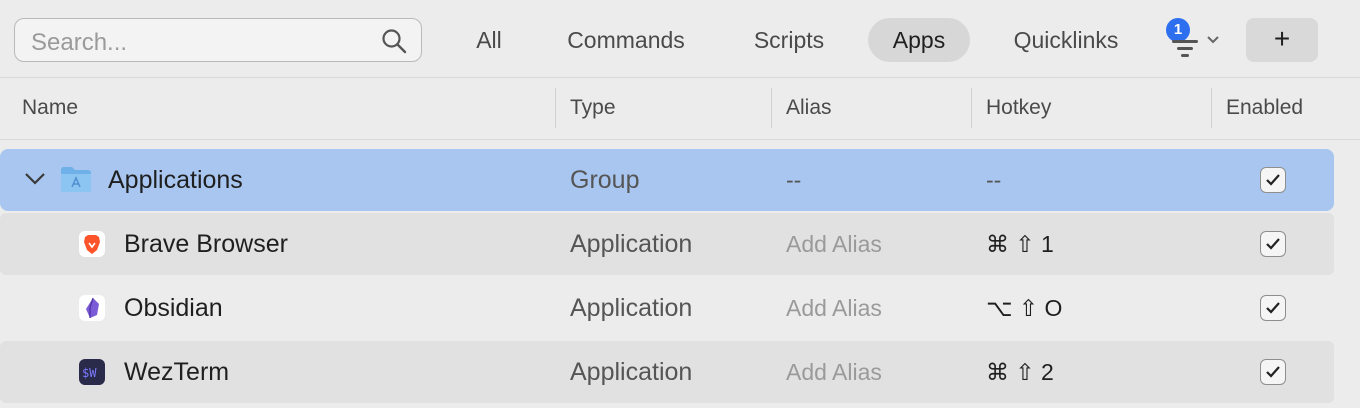  What do you see at coordinates (50, 109) in the screenshot?
I see `column-header-name: Name` at bounding box center [50, 109].